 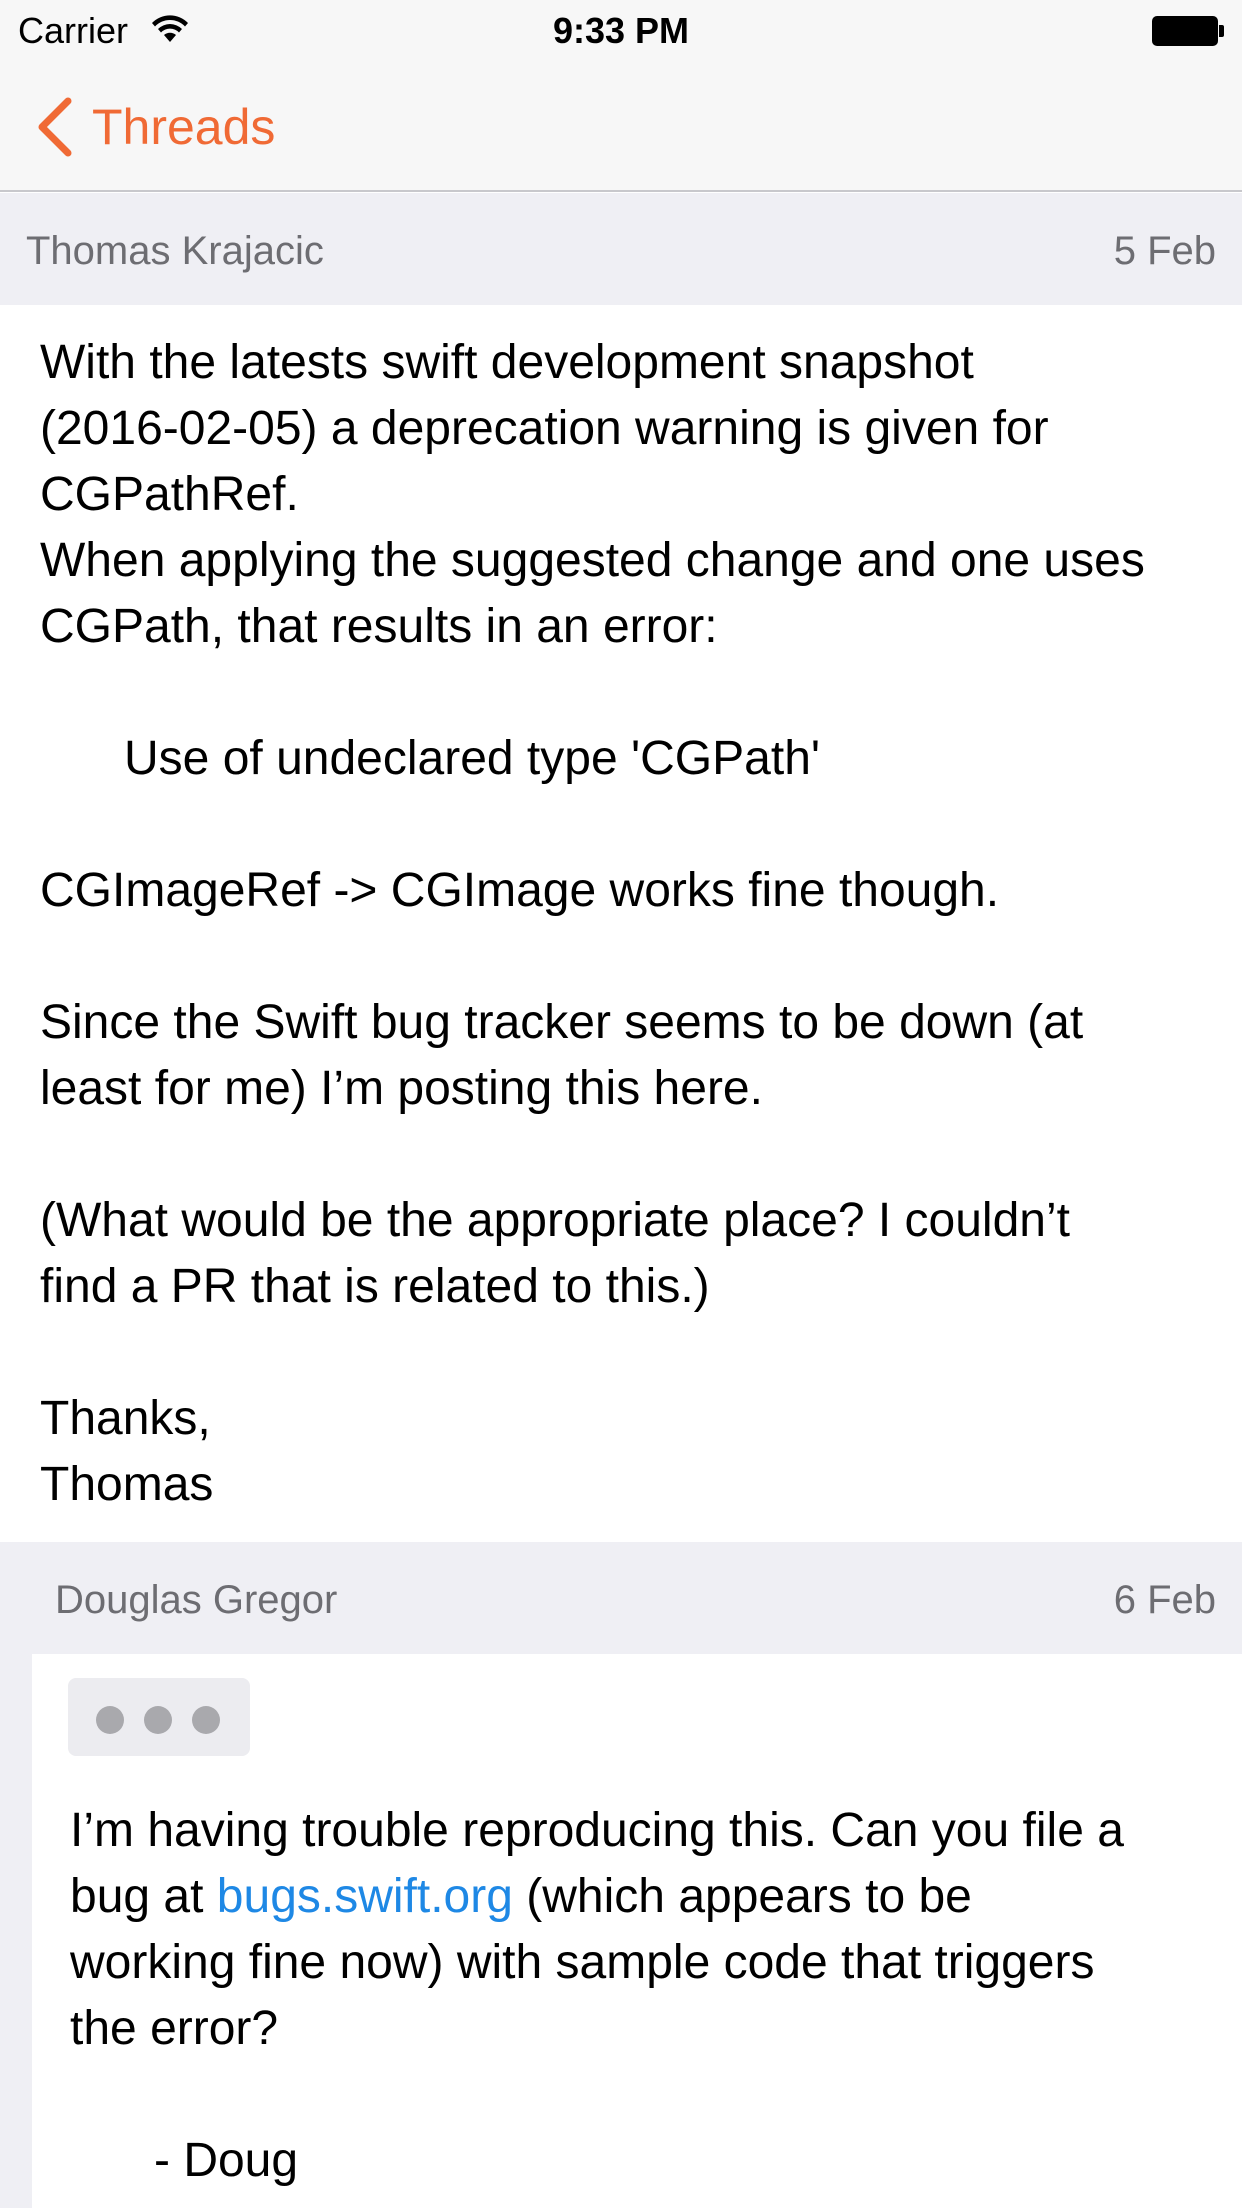 What do you see at coordinates (401, 1088) in the screenshot?
I see `body-line: least for me) I’m posting this here.` at bounding box center [401, 1088].